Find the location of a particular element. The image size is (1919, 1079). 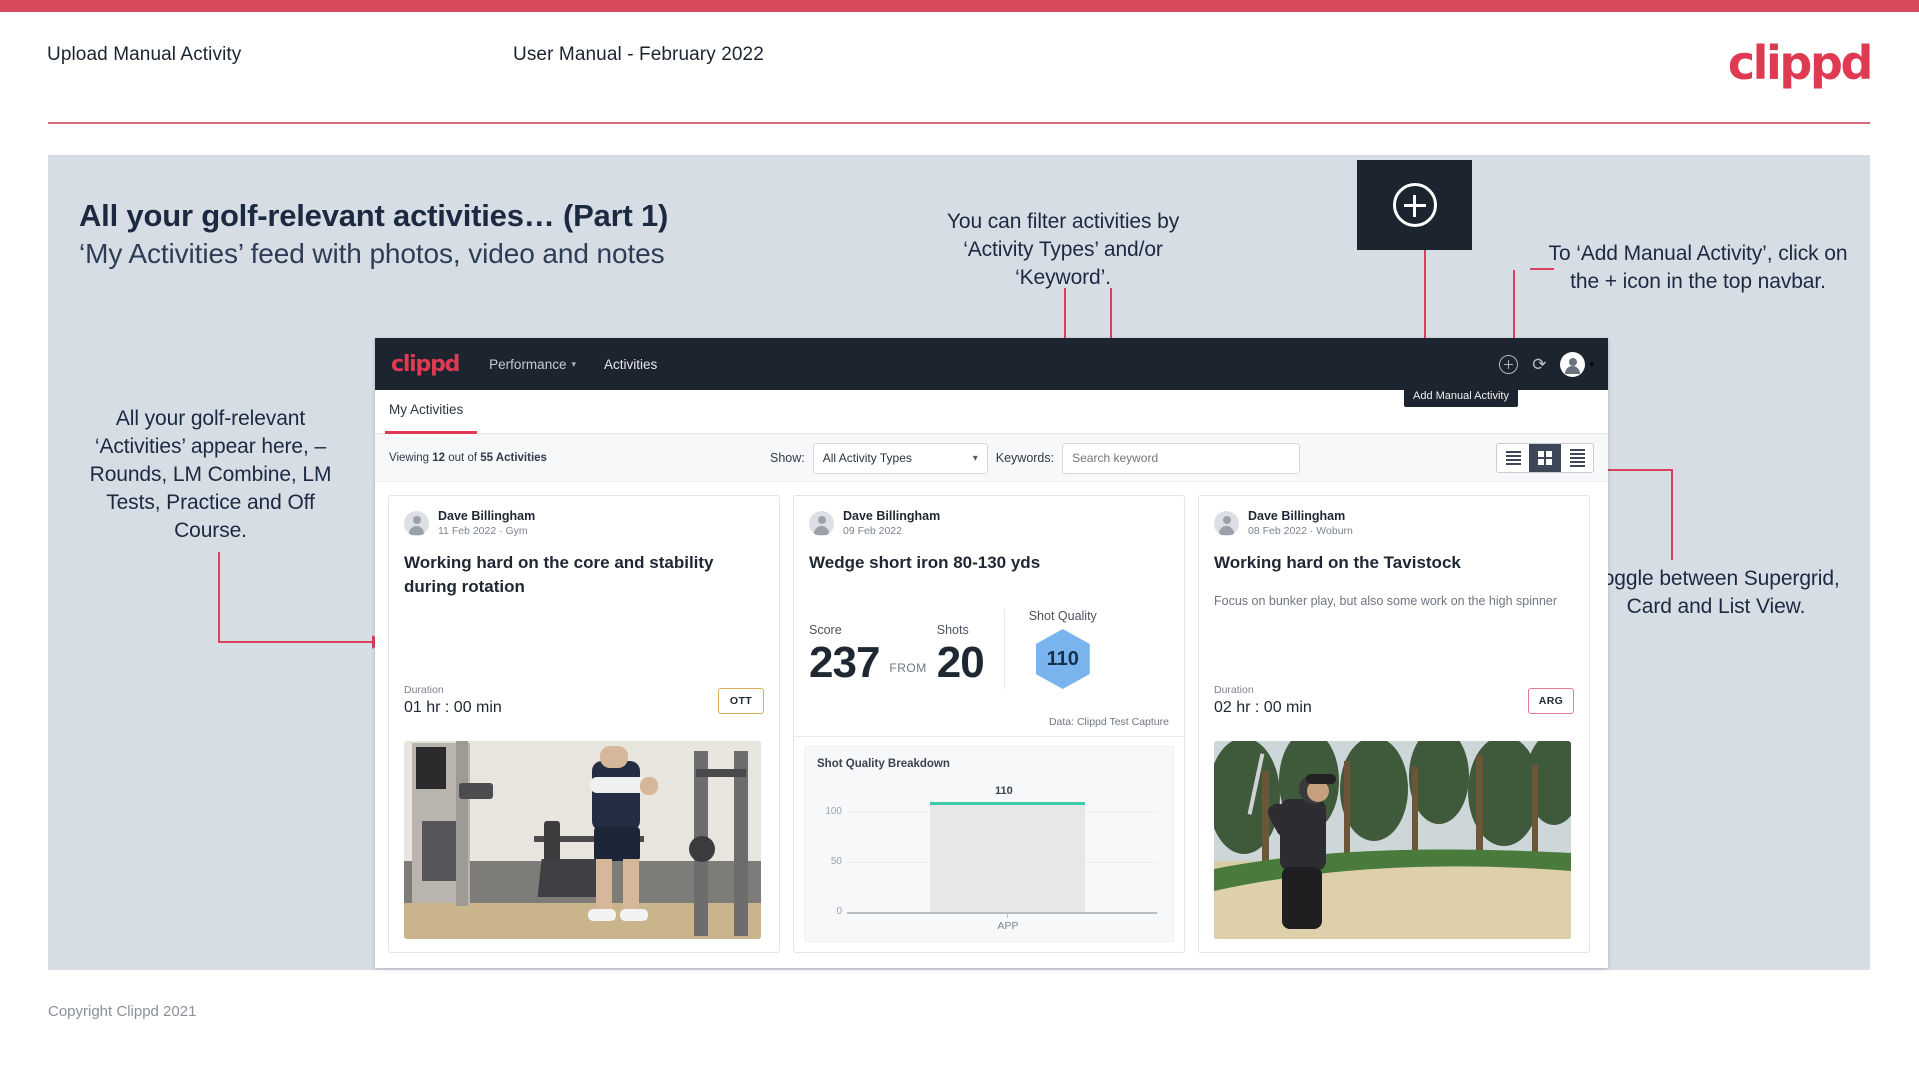

nav-performance-label: Performance is located at coordinates (528, 364).